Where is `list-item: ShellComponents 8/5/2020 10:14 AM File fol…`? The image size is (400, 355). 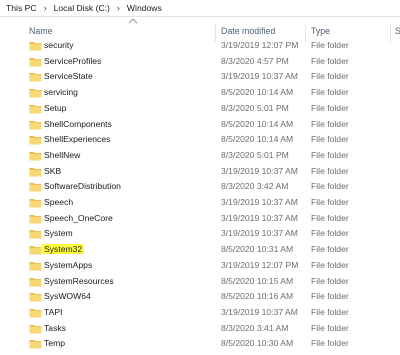
list-item: ShellComponents 8/5/2020 10:14 AM File fol… is located at coordinates (200, 125).